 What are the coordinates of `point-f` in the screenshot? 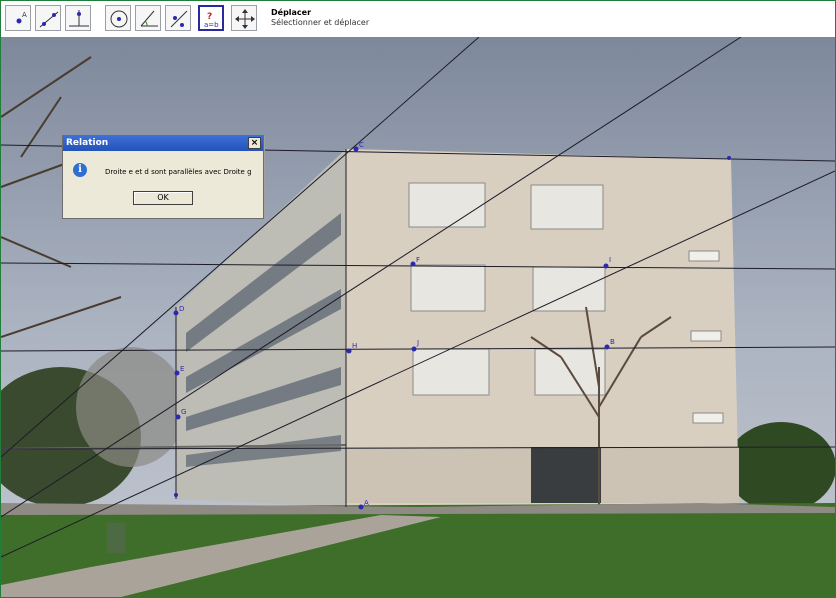 It's located at (413, 264).